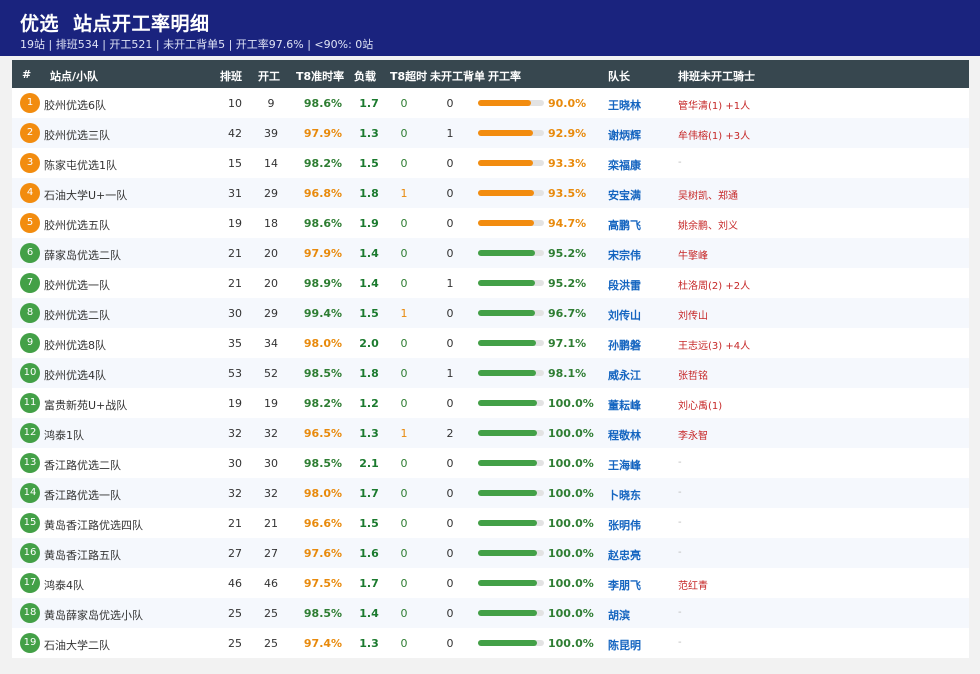 The height and width of the screenshot is (674, 980). I want to click on started-count: 46, so click(271, 583).